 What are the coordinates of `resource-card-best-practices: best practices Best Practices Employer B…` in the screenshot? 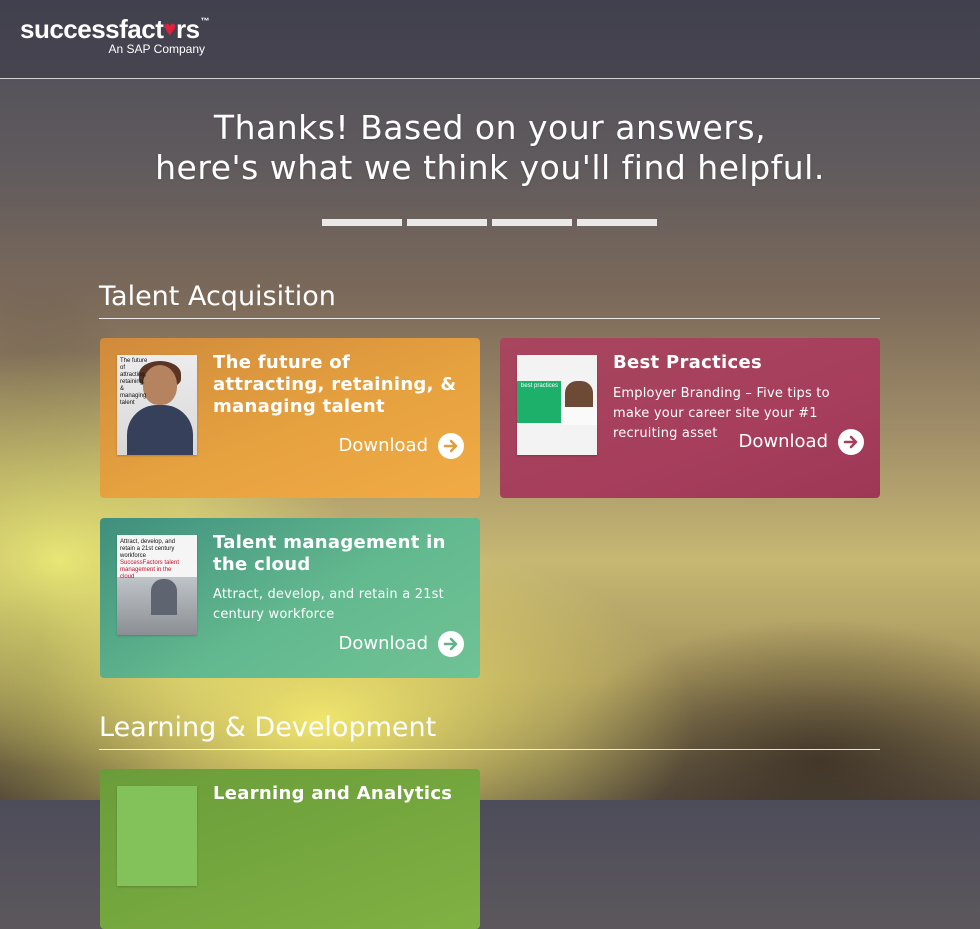 It's located at (690, 418).